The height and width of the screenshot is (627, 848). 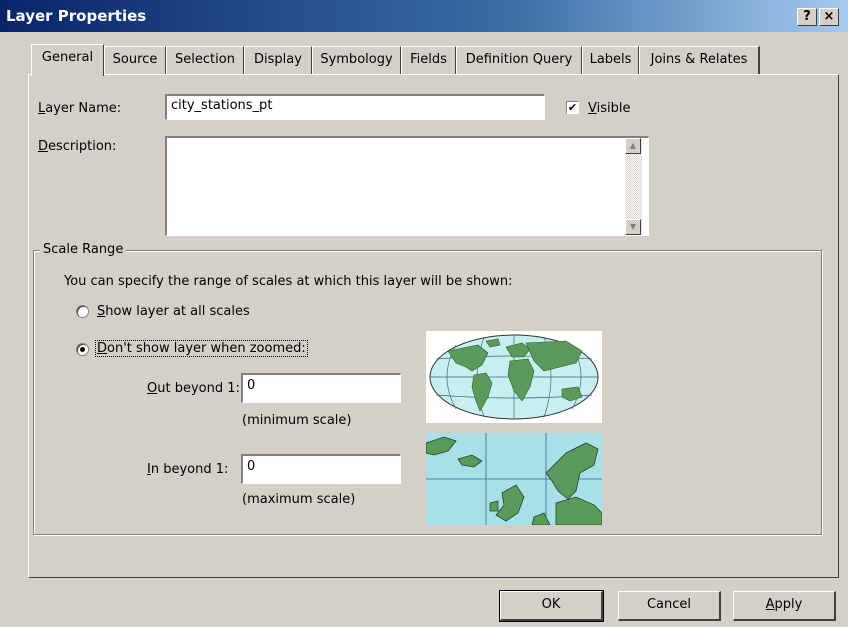 I want to click on layer-name-label: Layer Name:, so click(x=79, y=108).